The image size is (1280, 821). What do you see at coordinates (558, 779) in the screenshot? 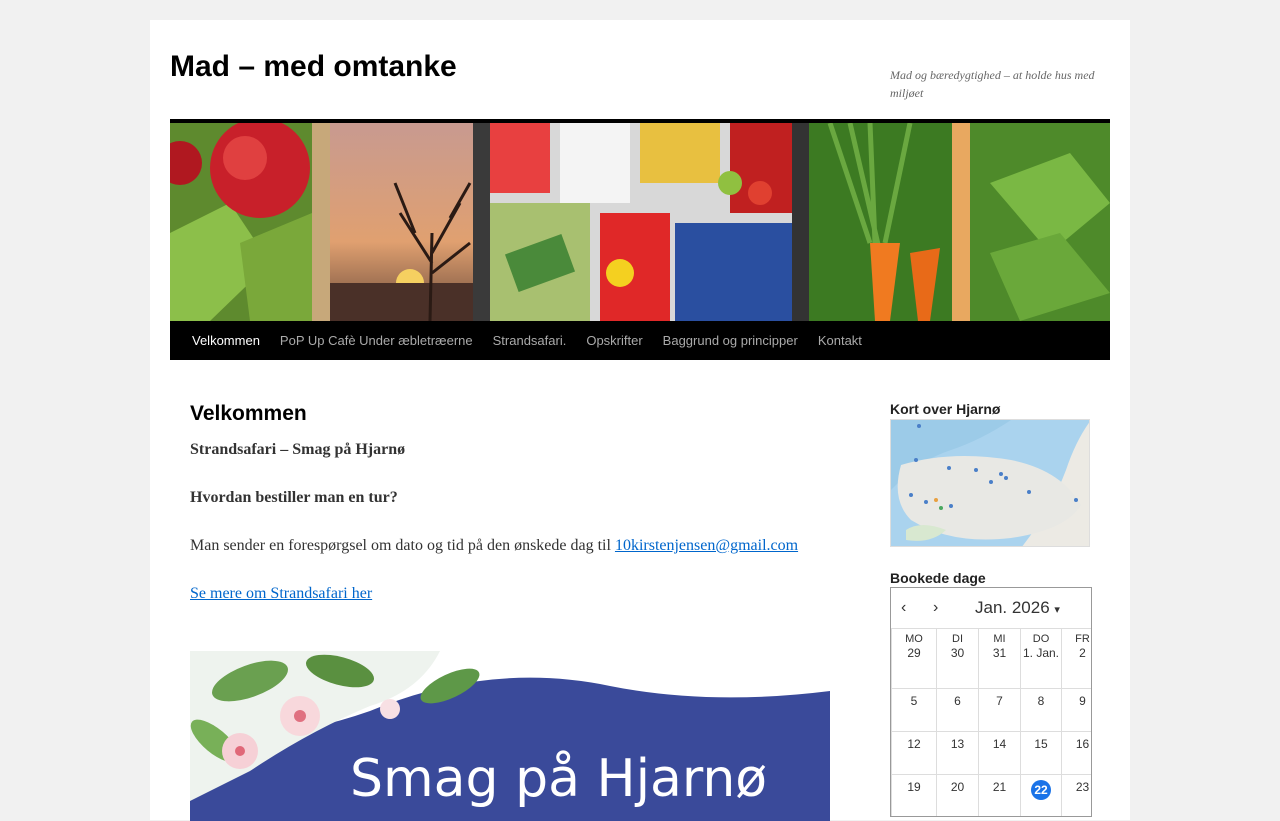
I see `banner-text: Smag på Hjarnø` at bounding box center [558, 779].